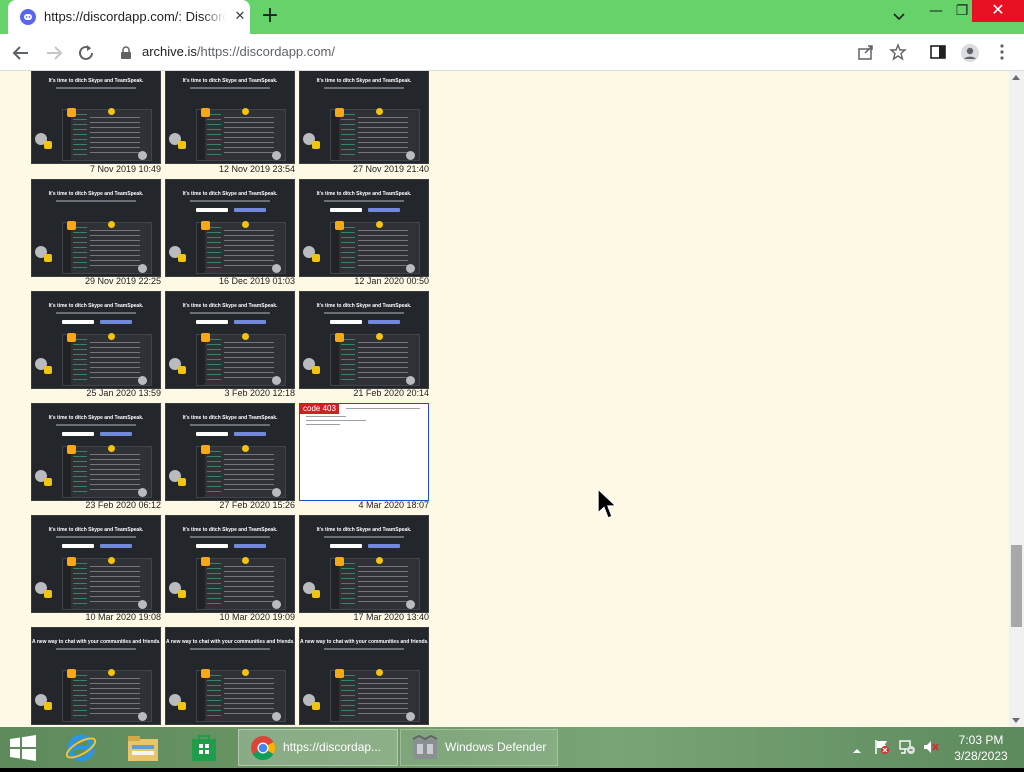 The height and width of the screenshot is (772, 1024). What do you see at coordinates (479, 747) in the screenshot?
I see `taskbar-defender-button: Windows Defender` at bounding box center [479, 747].